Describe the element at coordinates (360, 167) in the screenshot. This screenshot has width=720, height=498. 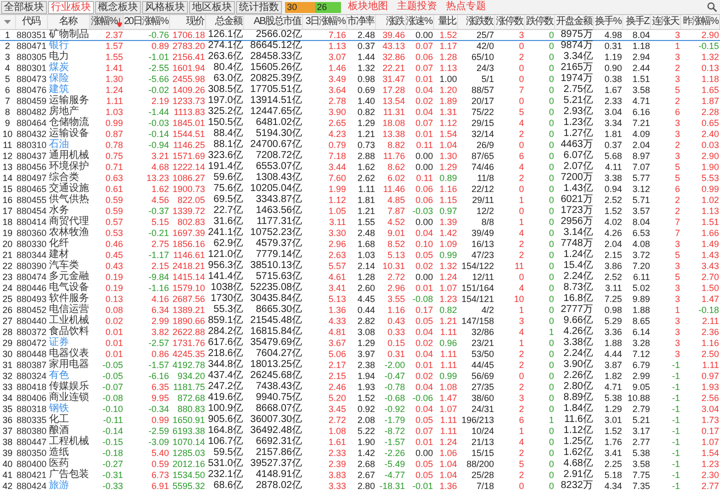
I see `table-row: 13 880456 环境保护 0.71 4.68 1222.14 191.4亿 6553.07亿 3.44 1.62 8.62 0.00 1.29 74/46 4 0 2.07亿 4.11 7.07 5 1.90` at that location.